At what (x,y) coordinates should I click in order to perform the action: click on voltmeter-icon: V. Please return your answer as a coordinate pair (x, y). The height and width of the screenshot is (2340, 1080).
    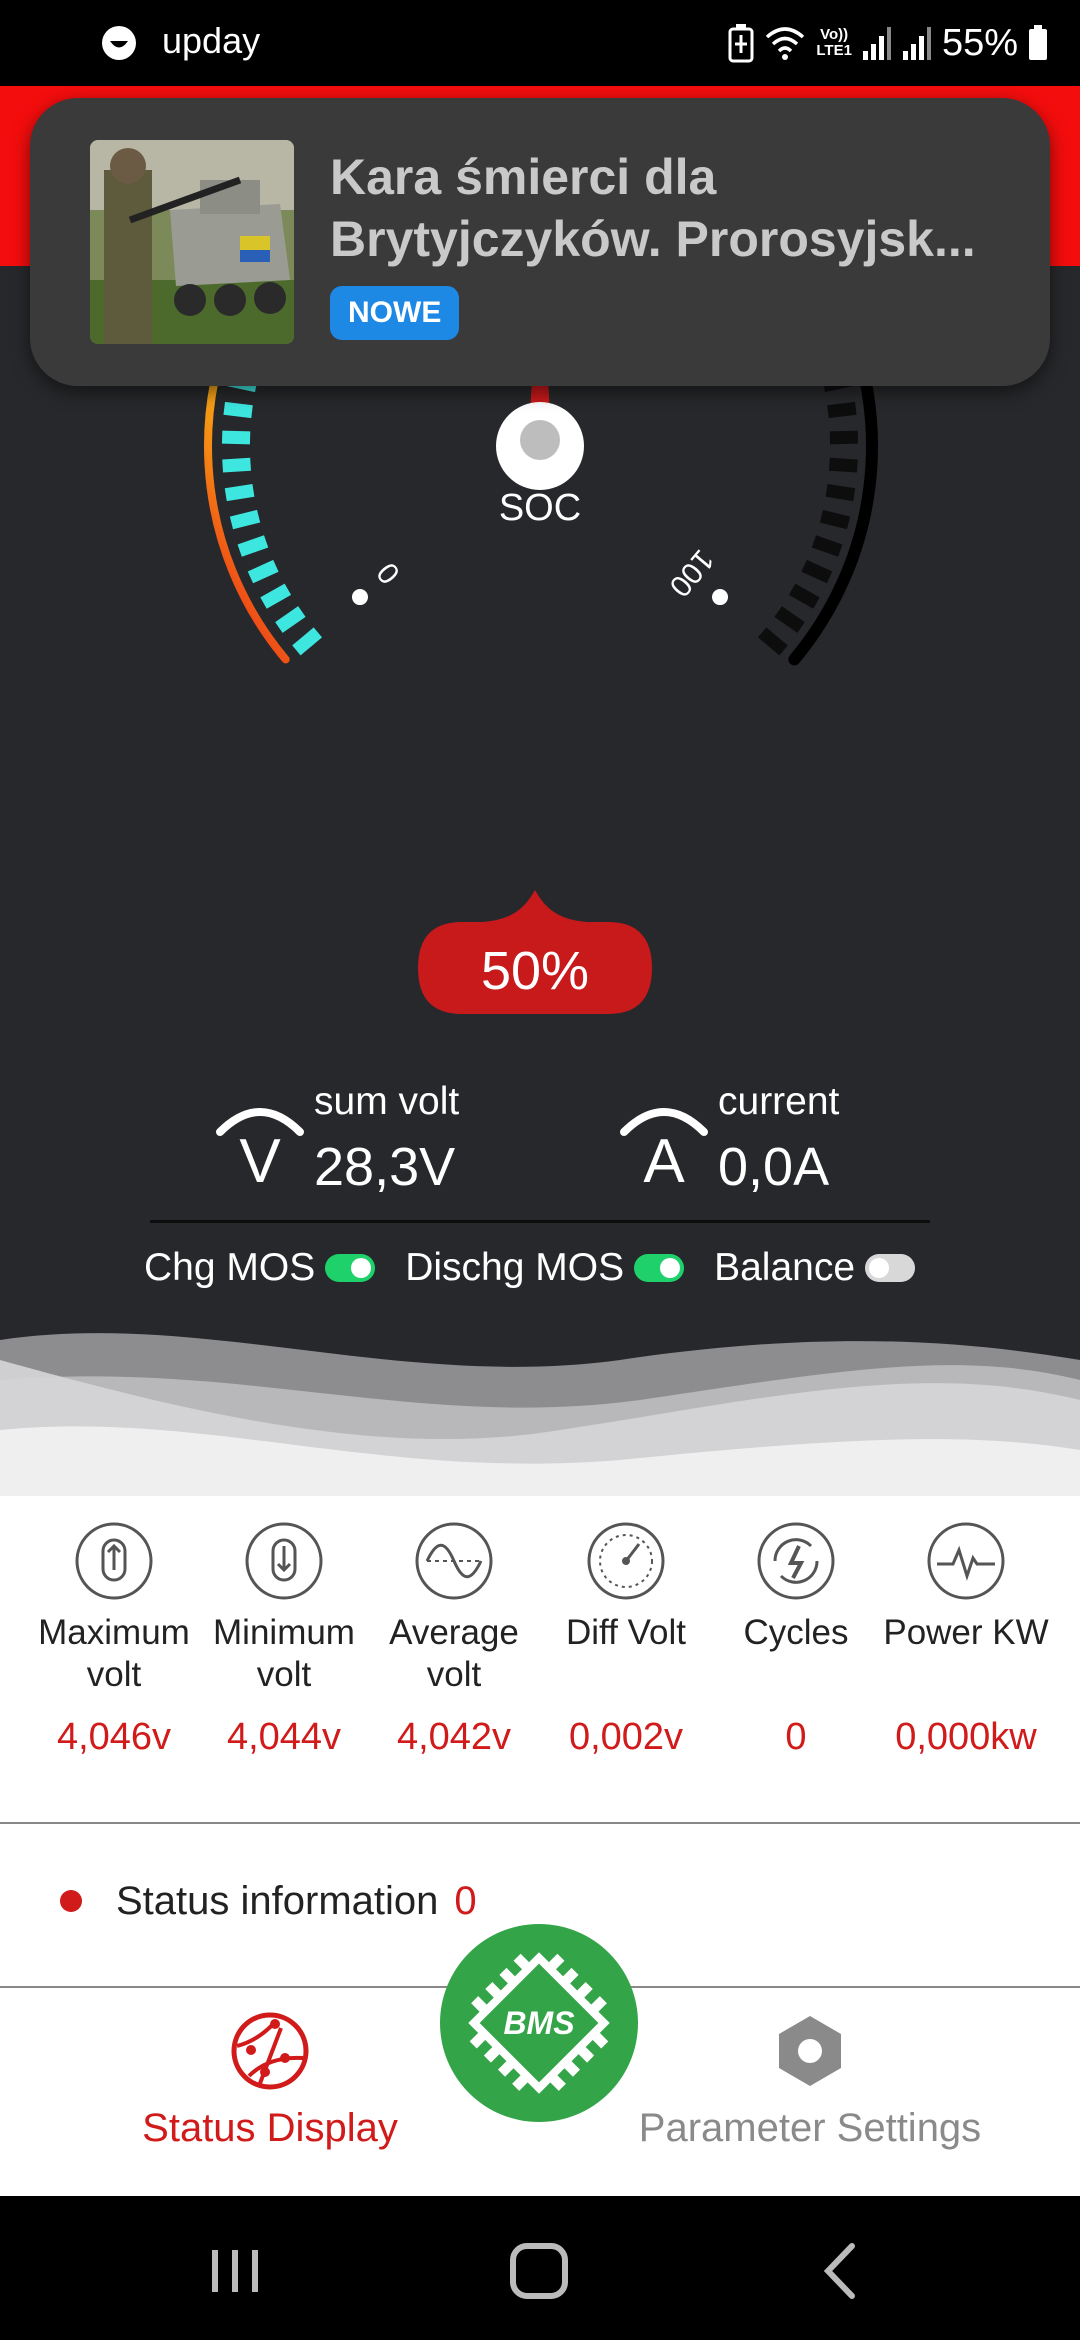
    Looking at the image, I should click on (260, 1148).